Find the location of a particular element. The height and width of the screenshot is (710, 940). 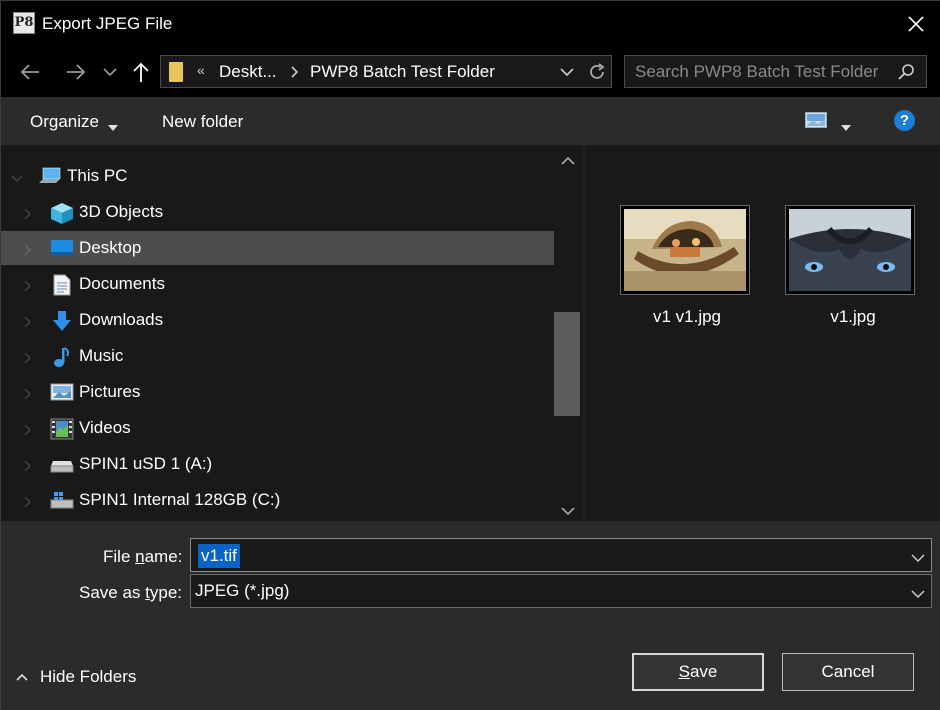

forward-arrow-icon is located at coordinates (76, 72).